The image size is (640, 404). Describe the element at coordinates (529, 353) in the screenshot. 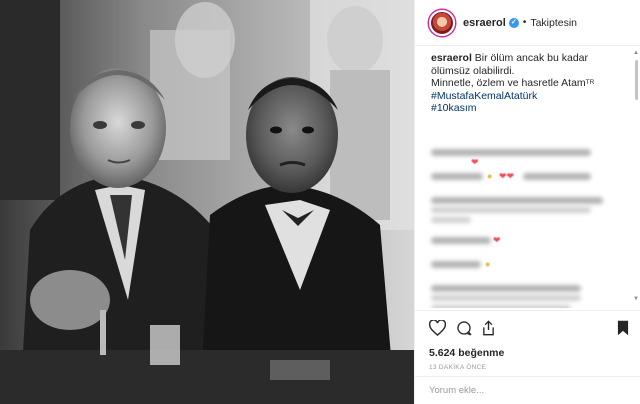

I see `likes-count: 5.624 beğenme` at that location.